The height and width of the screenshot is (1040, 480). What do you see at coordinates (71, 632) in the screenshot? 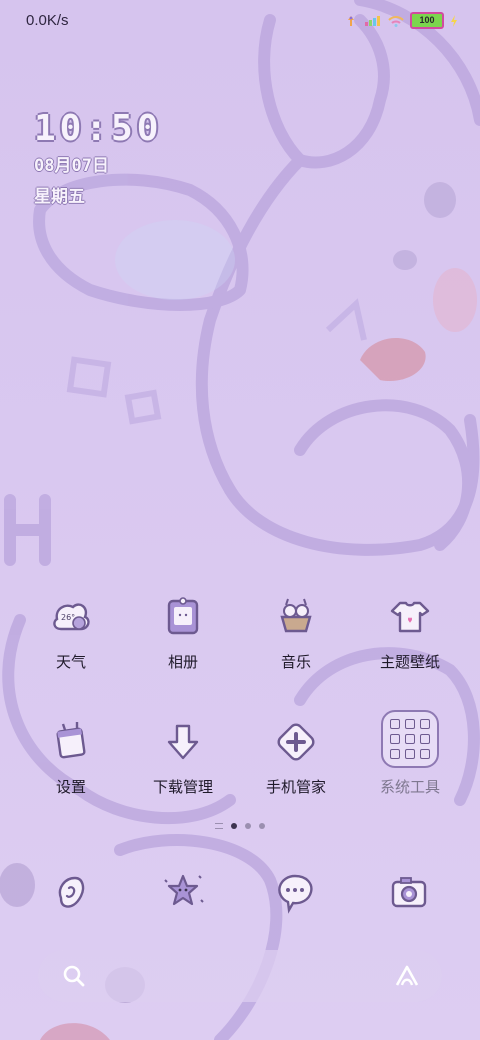
I see `app-weather: 26° 天气` at bounding box center [71, 632].